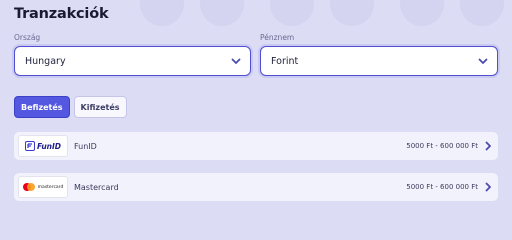 The height and width of the screenshot is (240, 512). Describe the element at coordinates (379, 61) in the screenshot. I see `currency-select: Forint` at that location.